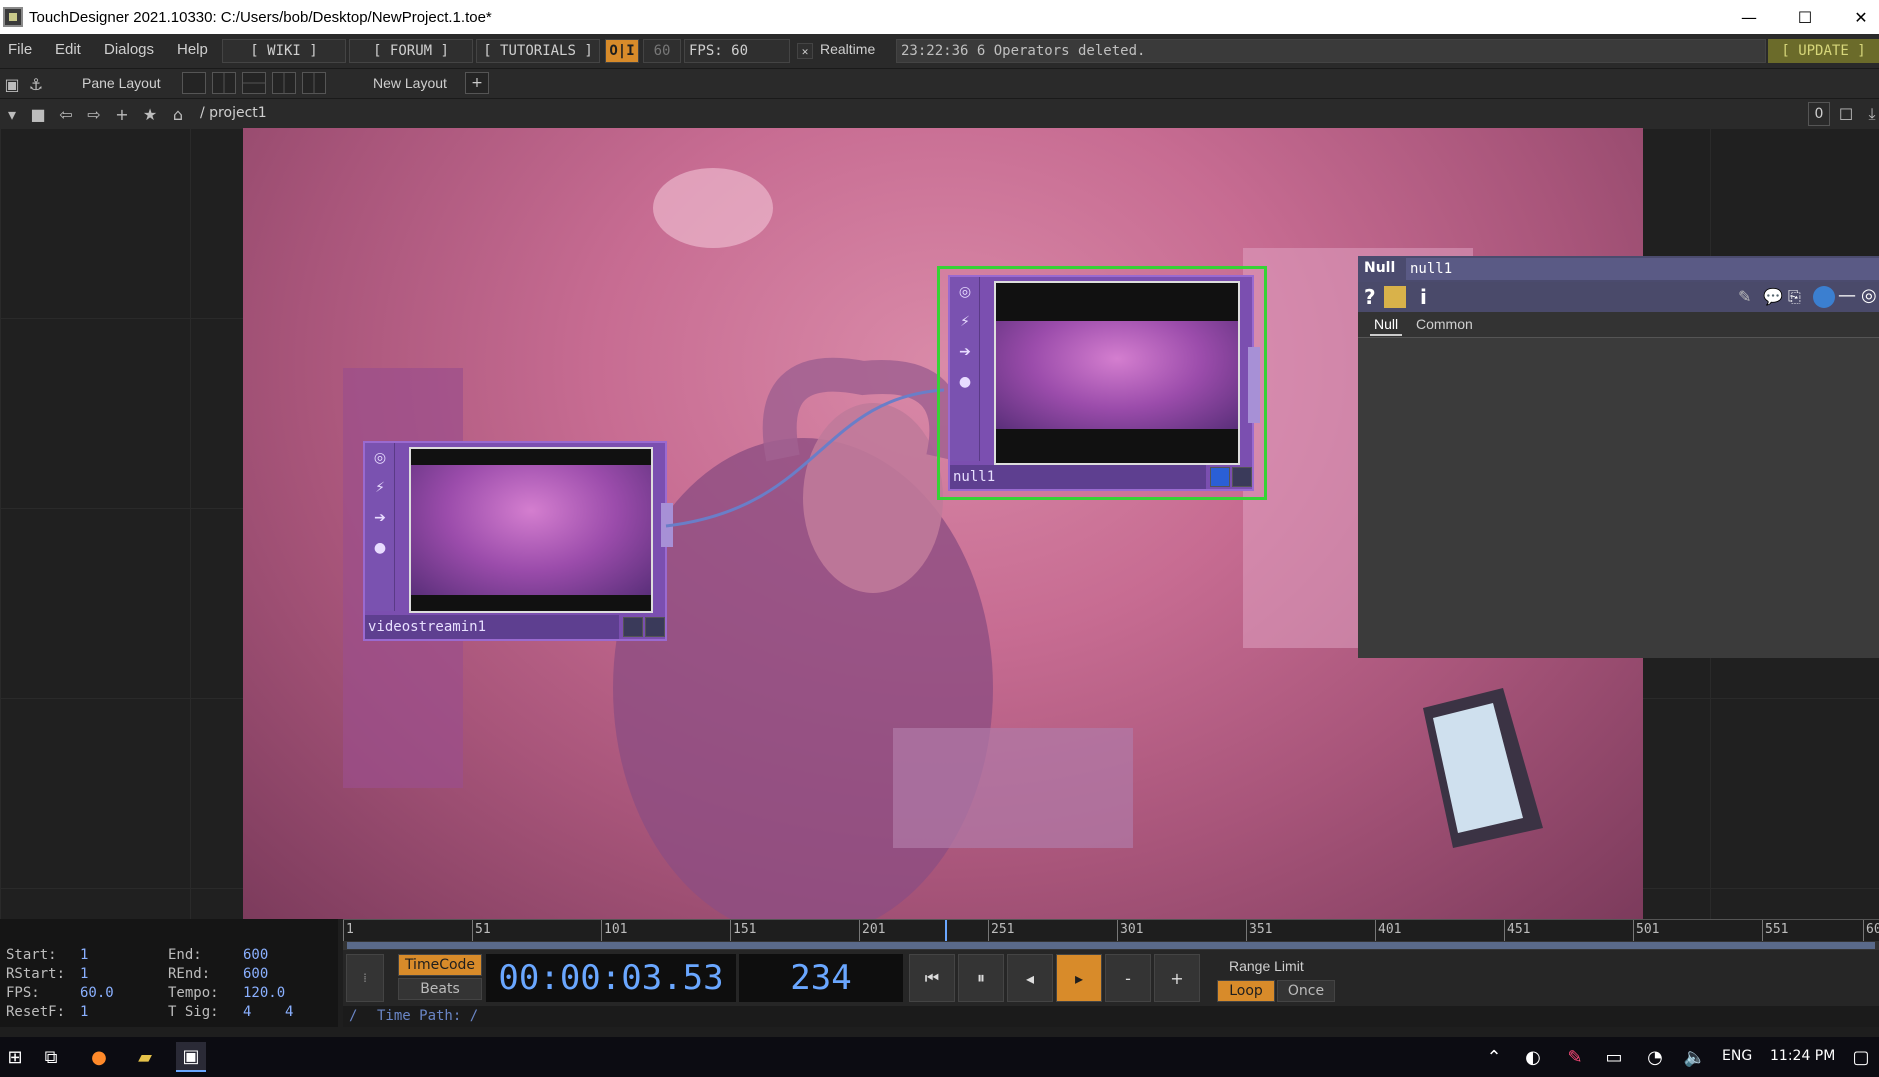  What do you see at coordinates (1078, 477) in the screenshot?
I see `node-label: null1` at bounding box center [1078, 477].